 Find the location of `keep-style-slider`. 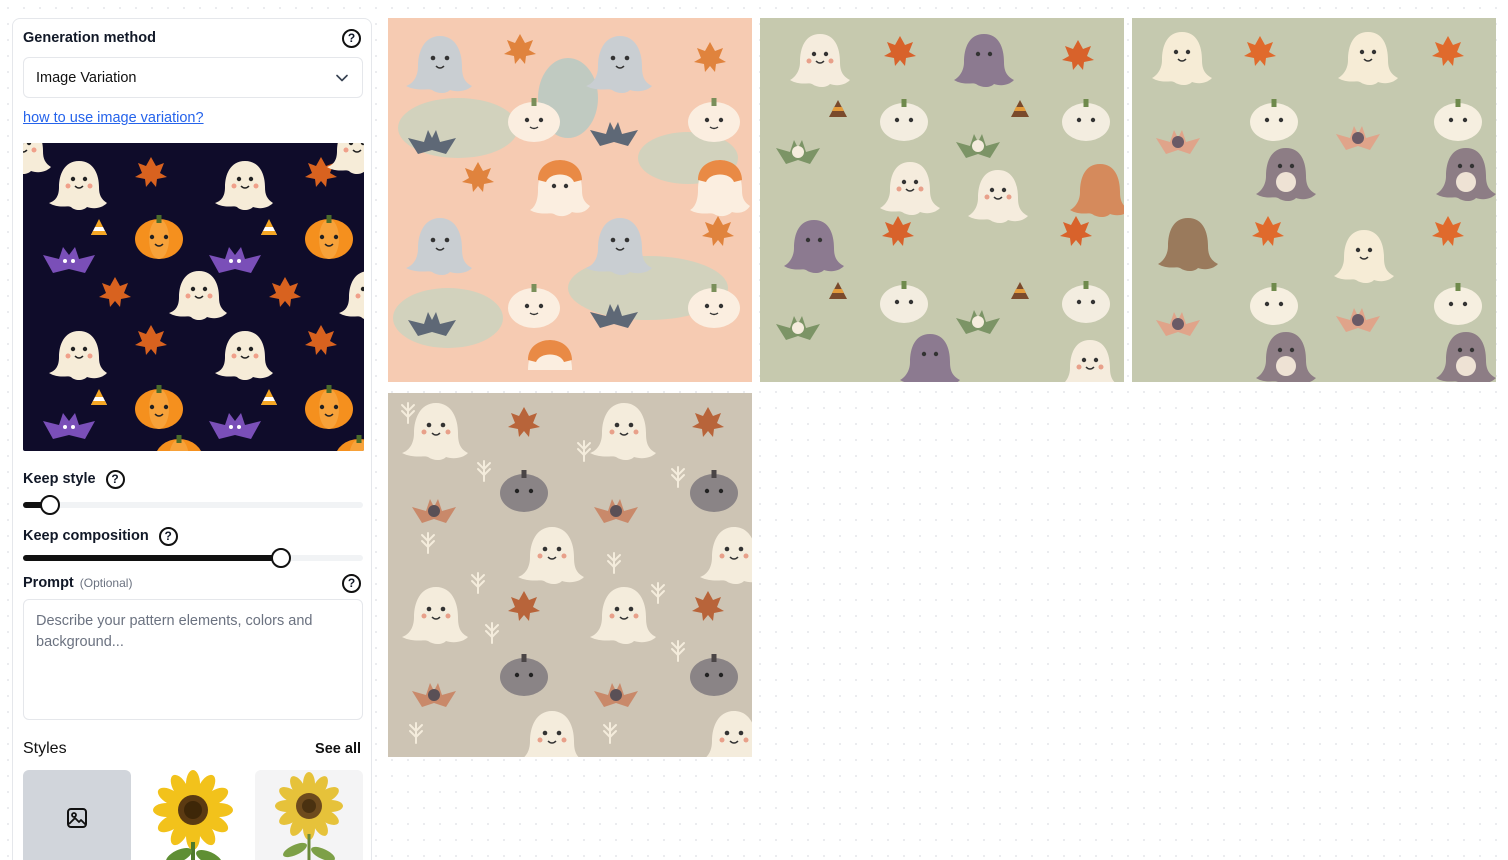

keep-style-slider is located at coordinates (193, 505).